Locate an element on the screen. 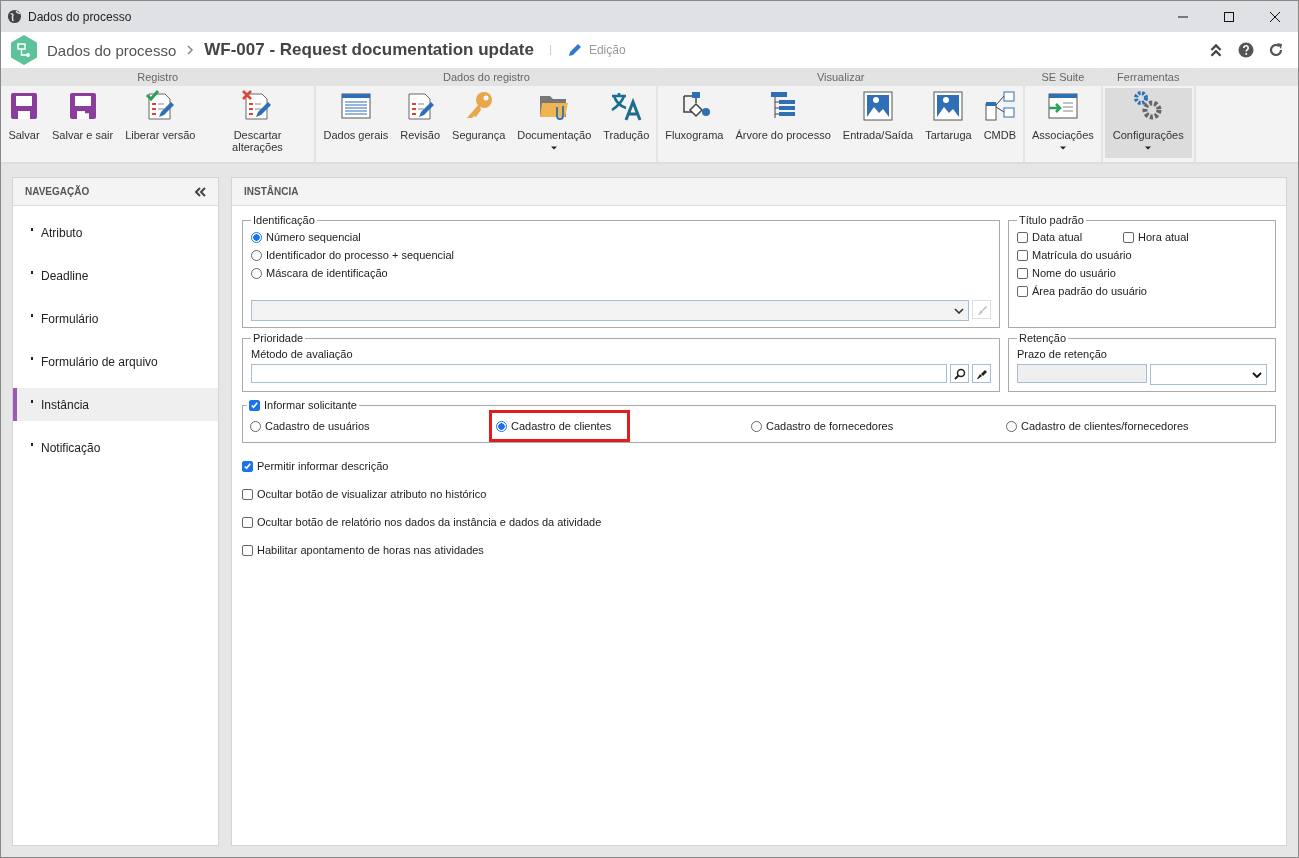 The height and width of the screenshot is (858, 1299). ribbon-button: Segurança is located at coordinates (479, 123).